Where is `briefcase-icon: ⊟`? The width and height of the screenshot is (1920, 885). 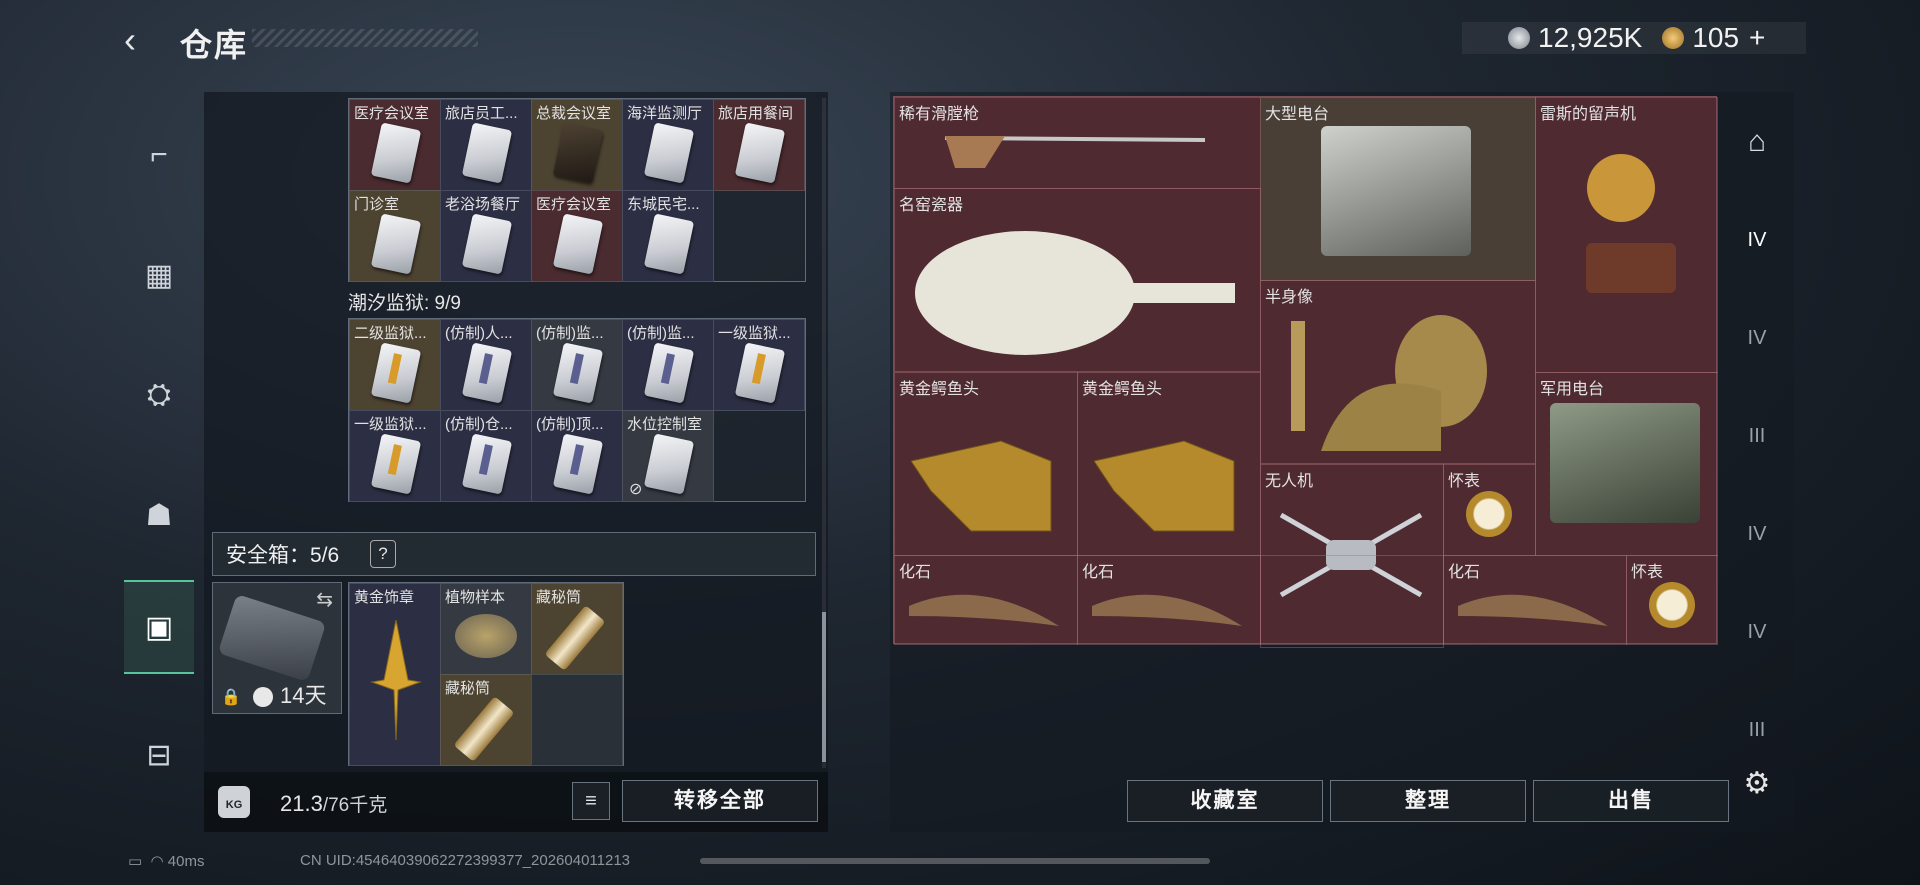 briefcase-icon: ⊟ is located at coordinates (159, 755).